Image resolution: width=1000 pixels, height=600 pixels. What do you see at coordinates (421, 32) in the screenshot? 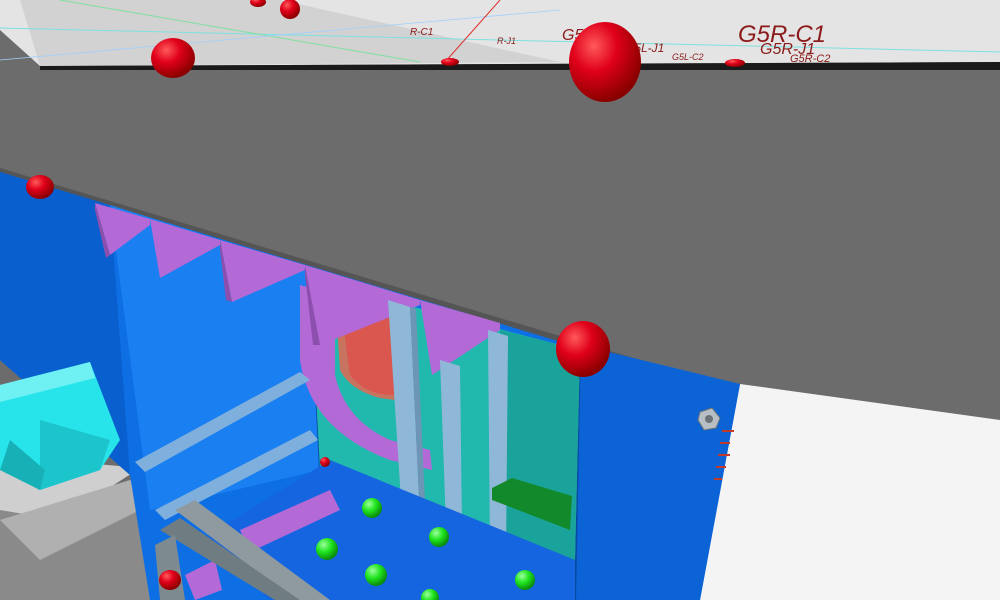
I see `label-r-c1: R-C1` at bounding box center [421, 32].